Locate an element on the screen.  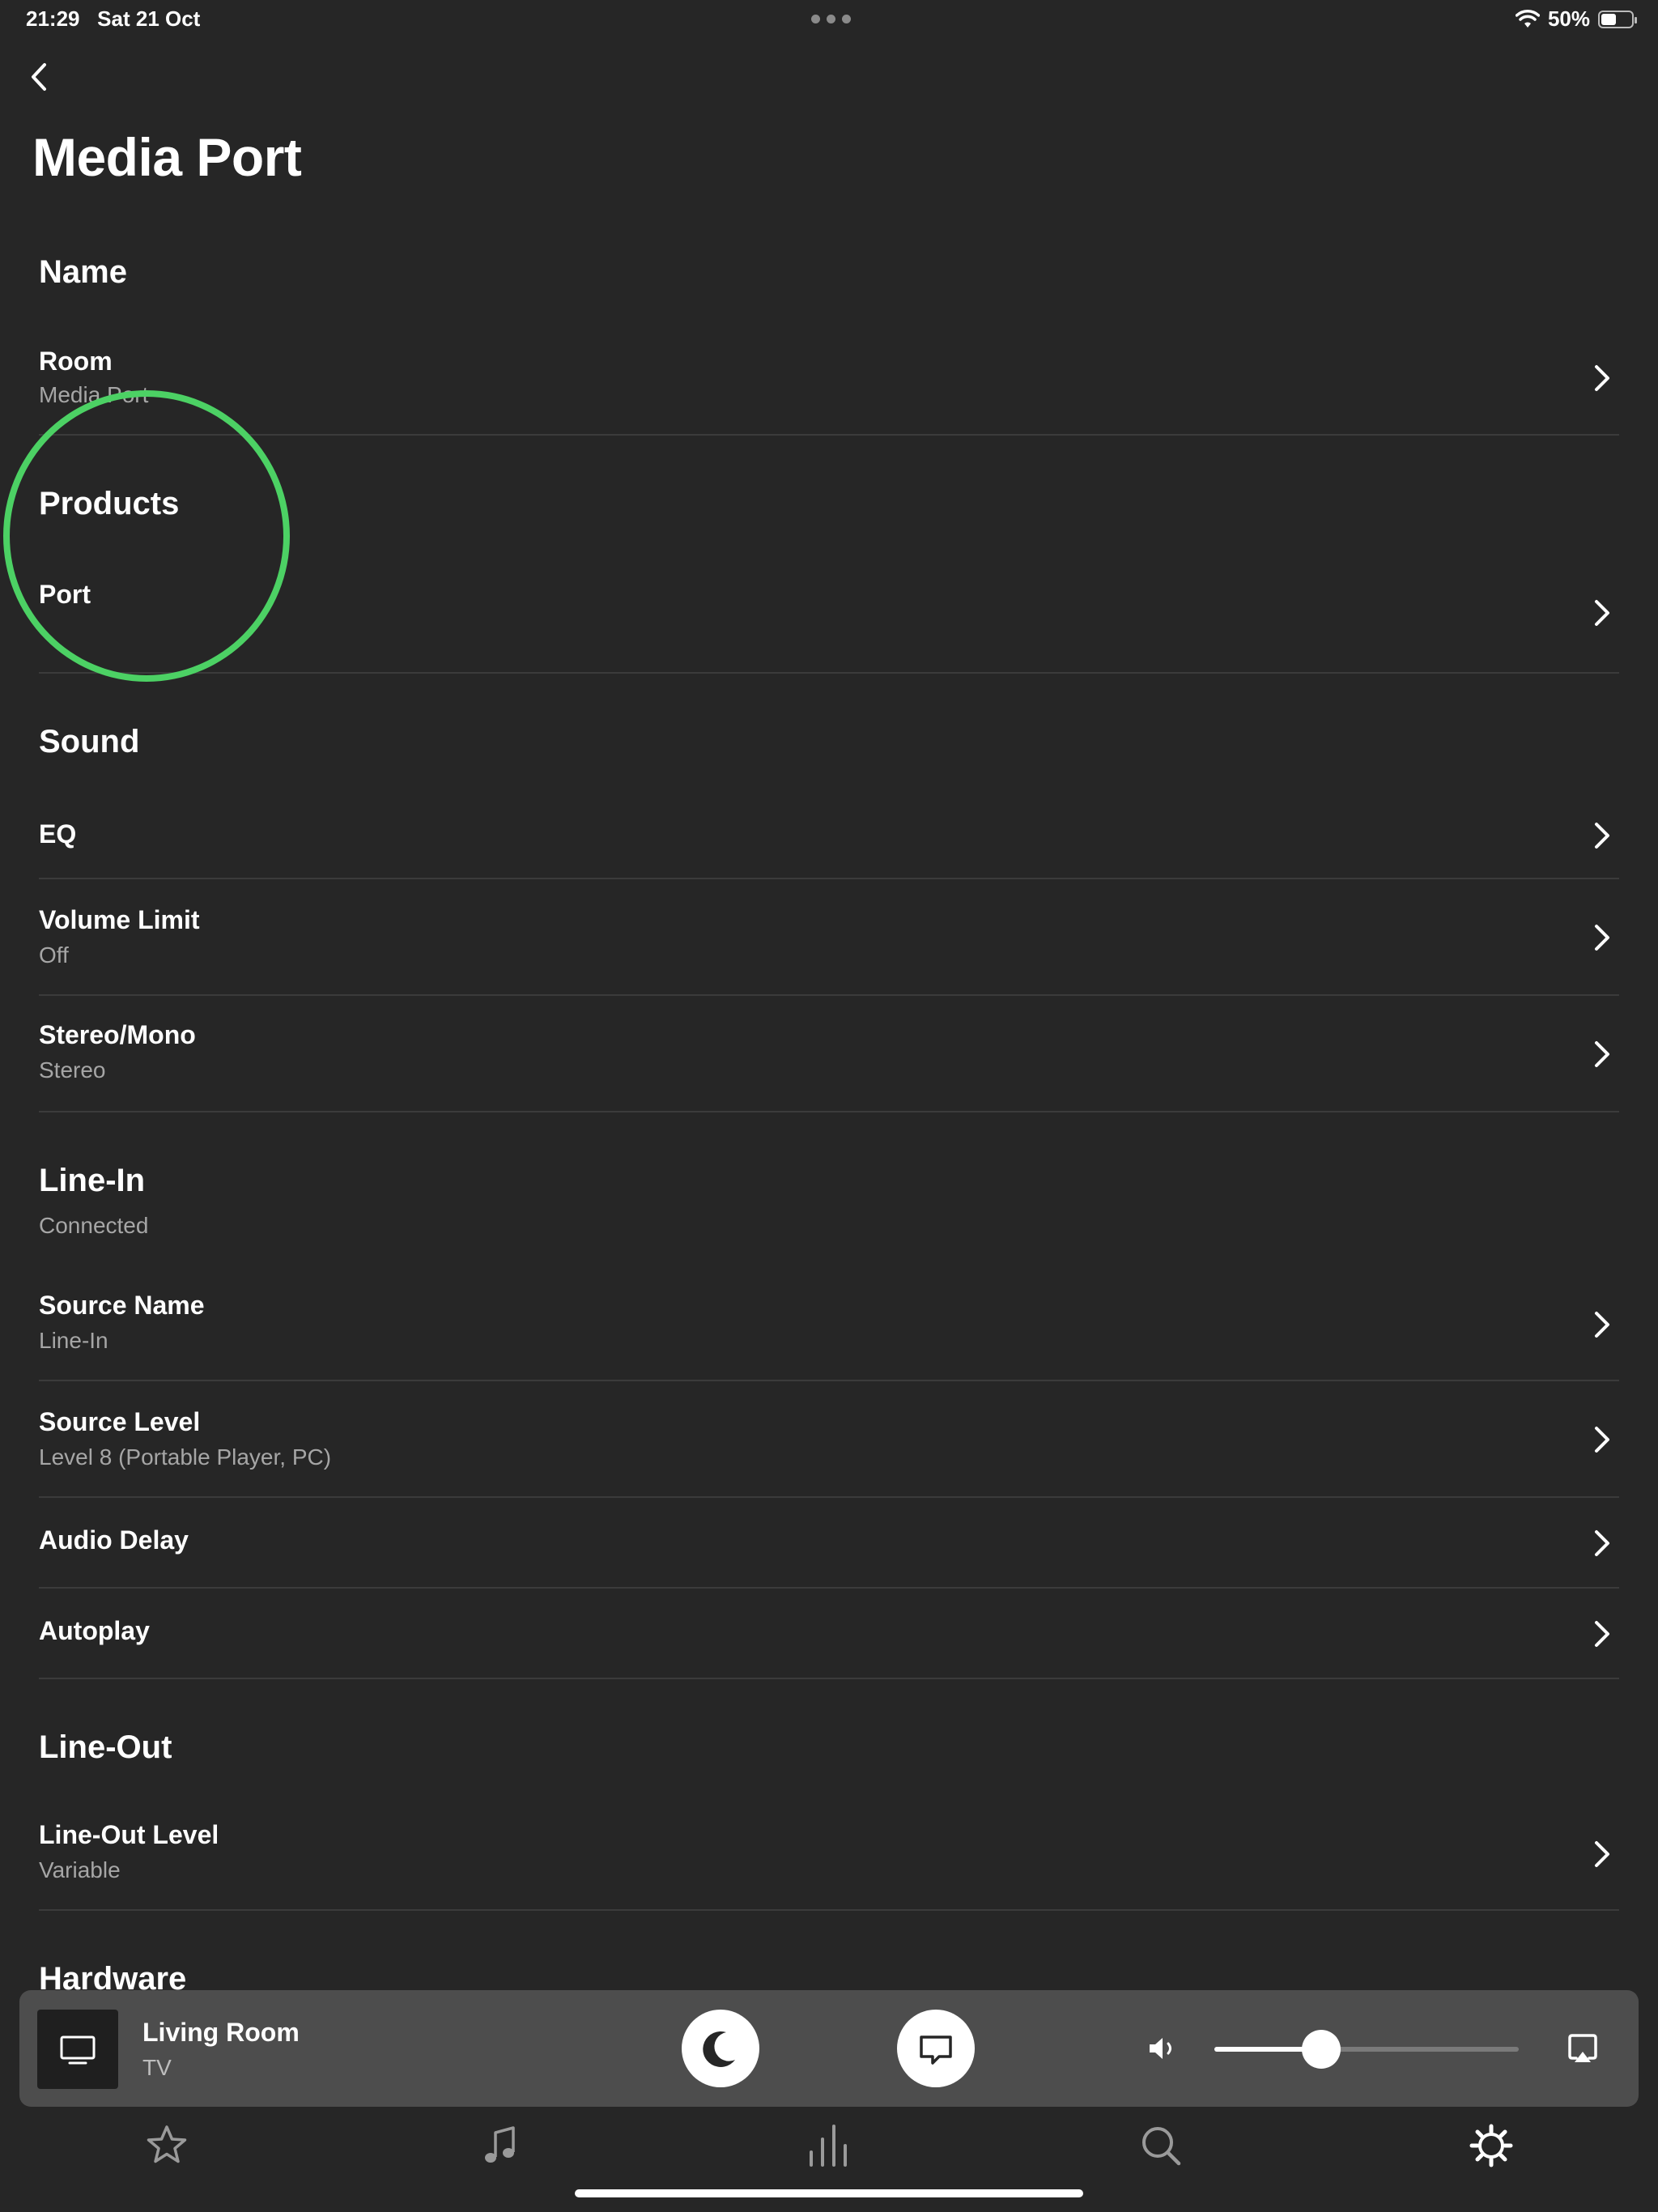
port-row: Port is located at coordinates (829, 618).